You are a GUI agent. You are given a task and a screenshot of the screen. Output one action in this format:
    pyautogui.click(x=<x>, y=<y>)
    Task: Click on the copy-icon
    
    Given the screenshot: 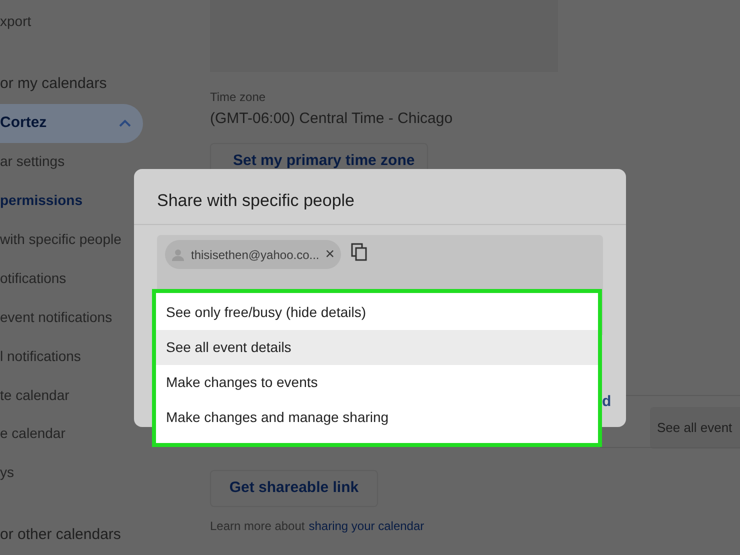 What is the action you would take?
    pyautogui.click(x=358, y=252)
    